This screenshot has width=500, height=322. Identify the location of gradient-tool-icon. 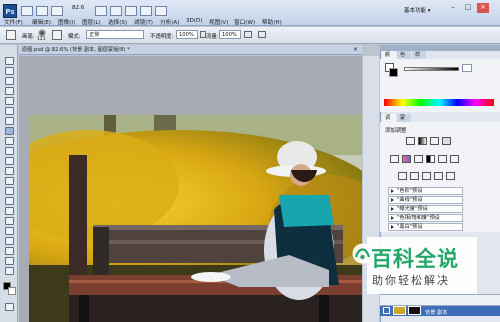
(9, 171).